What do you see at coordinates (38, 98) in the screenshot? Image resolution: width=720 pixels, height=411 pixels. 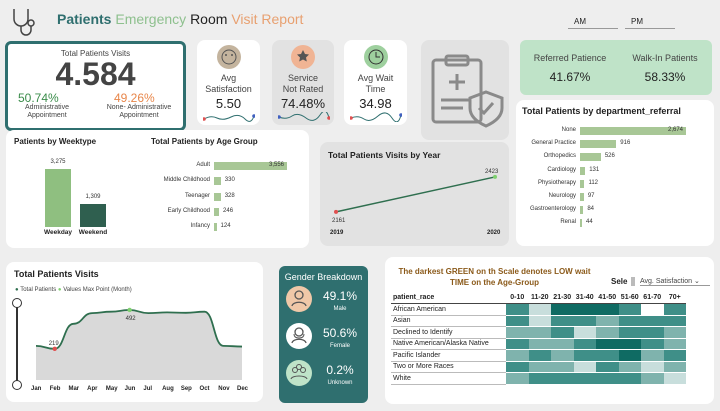 I see `admin-pct: 50.74%` at bounding box center [38, 98].